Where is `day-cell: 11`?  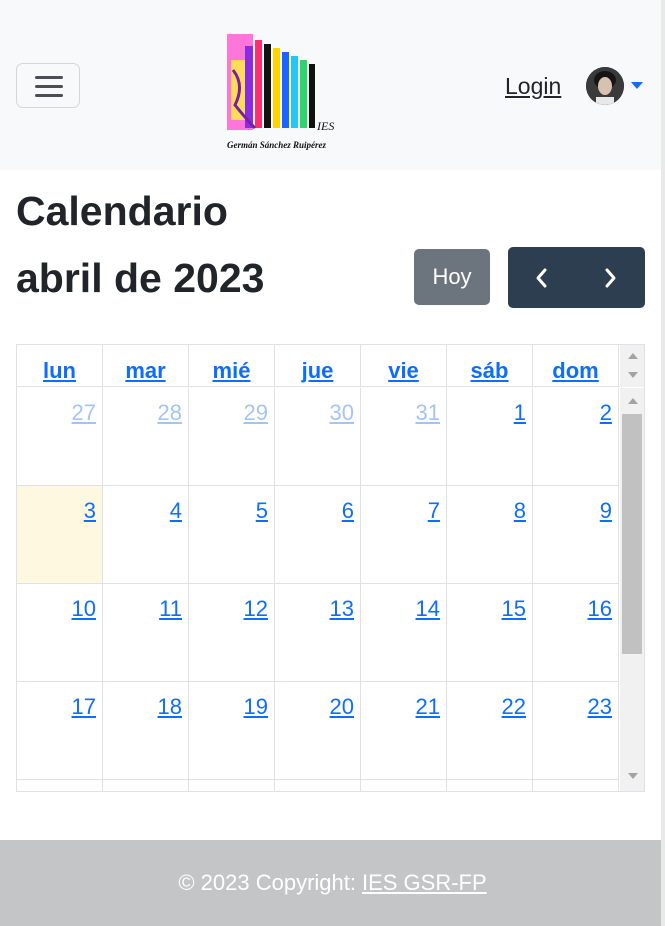 day-cell: 11 is located at coordinates (146, 633).